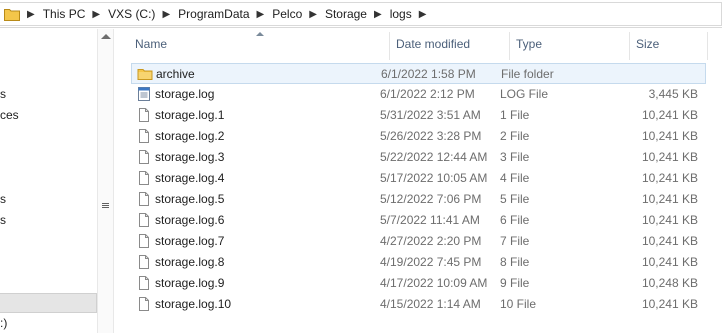  I want to click on nav-item-selected, so click(48, 303).